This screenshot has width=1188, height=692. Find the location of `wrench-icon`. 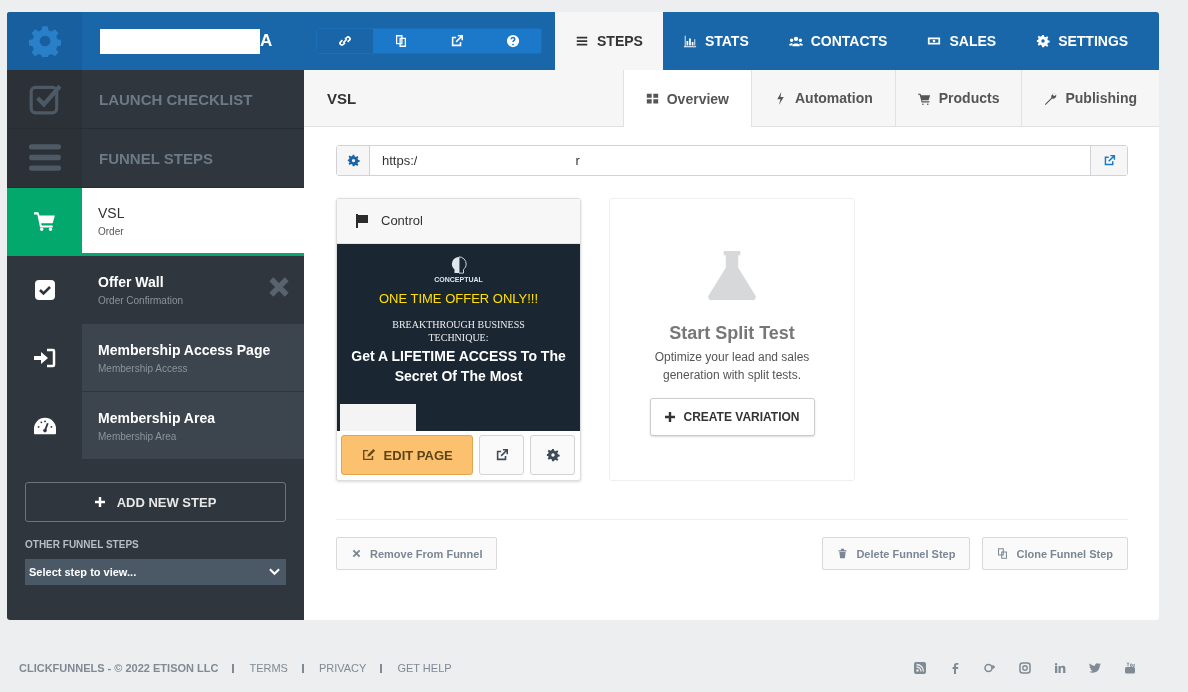

wrench-icon is located at coordinates (1051, 98).